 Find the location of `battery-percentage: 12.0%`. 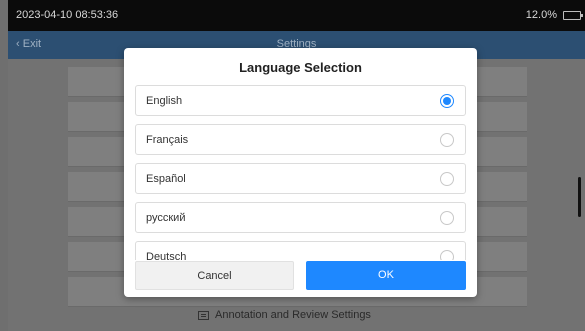

battery-percentage: 12.0% is located at coordinates (541, 15).